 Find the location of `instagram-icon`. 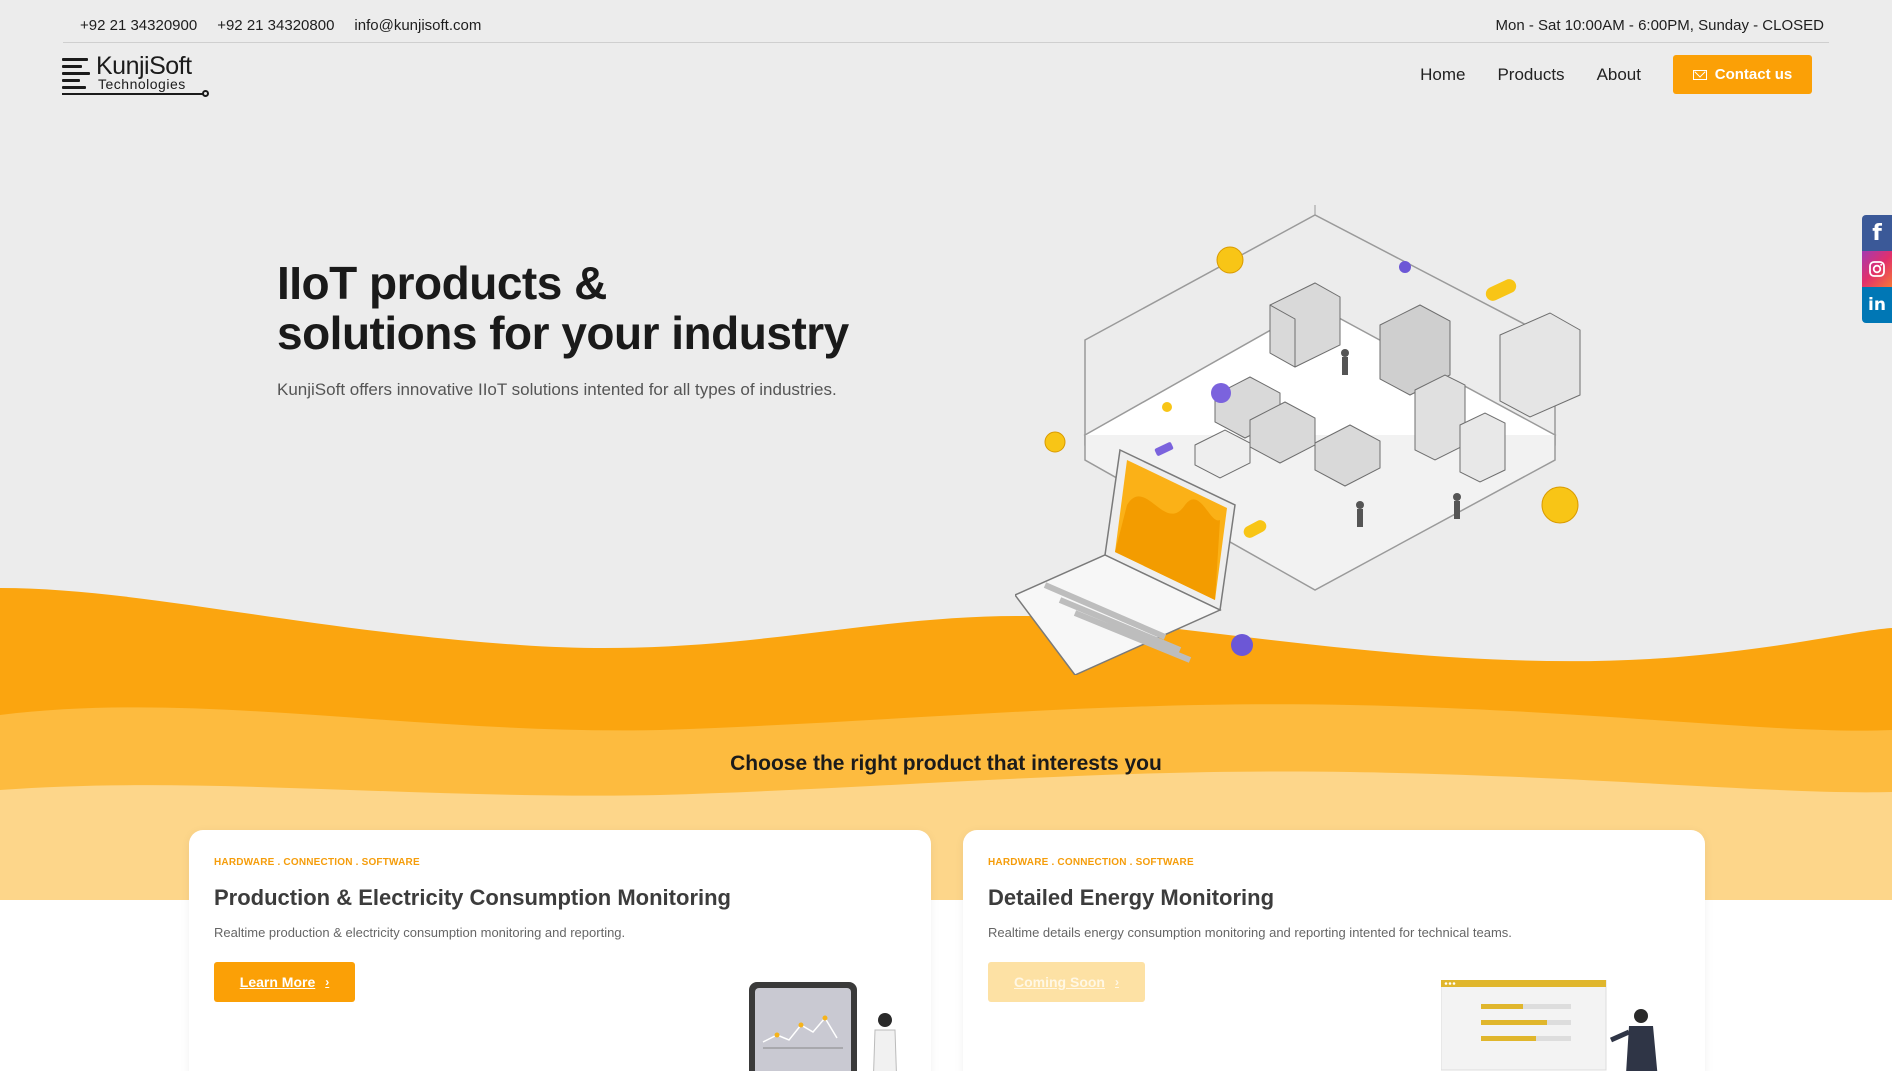

instagram-icon is located at coordinates (1877, 269).